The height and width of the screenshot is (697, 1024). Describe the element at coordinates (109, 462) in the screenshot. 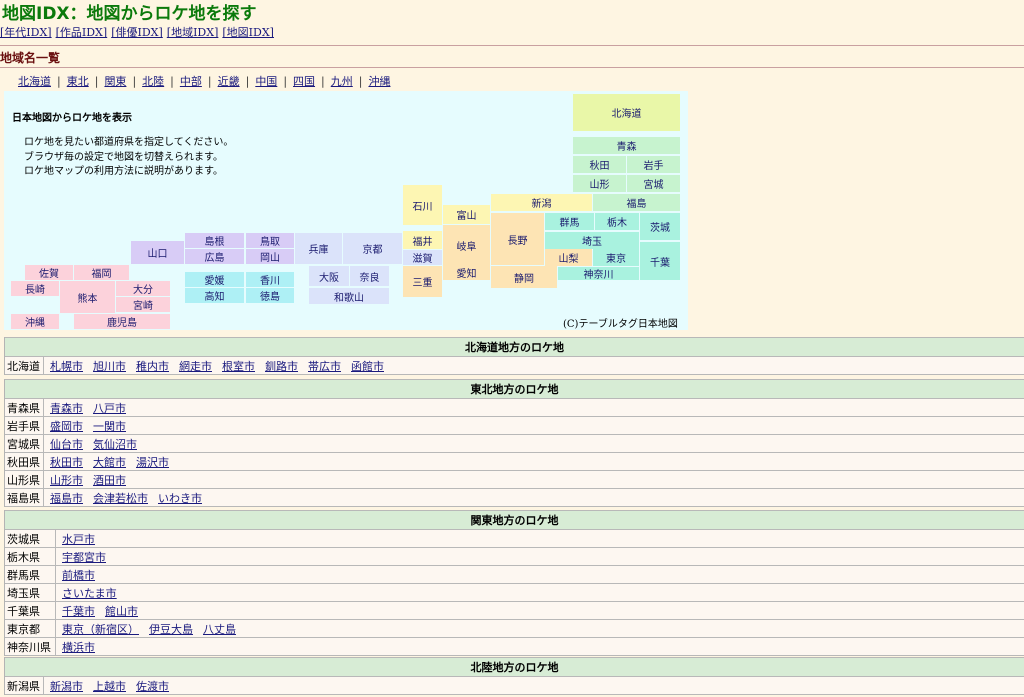

I see `city-link: 大館市` at that location.